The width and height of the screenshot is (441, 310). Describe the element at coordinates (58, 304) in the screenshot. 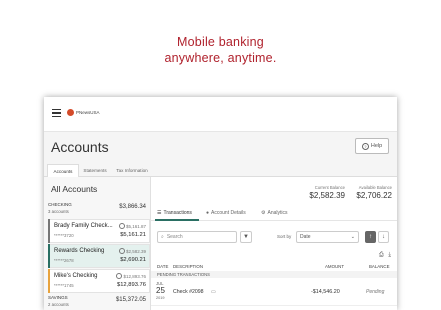

I see `group-count: 2 accounts` at that location.